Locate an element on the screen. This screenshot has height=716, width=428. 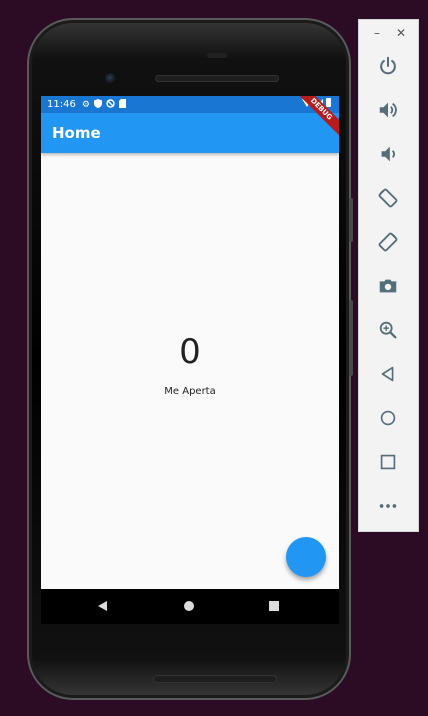
battery-icon is located at coordinates (328, 102).